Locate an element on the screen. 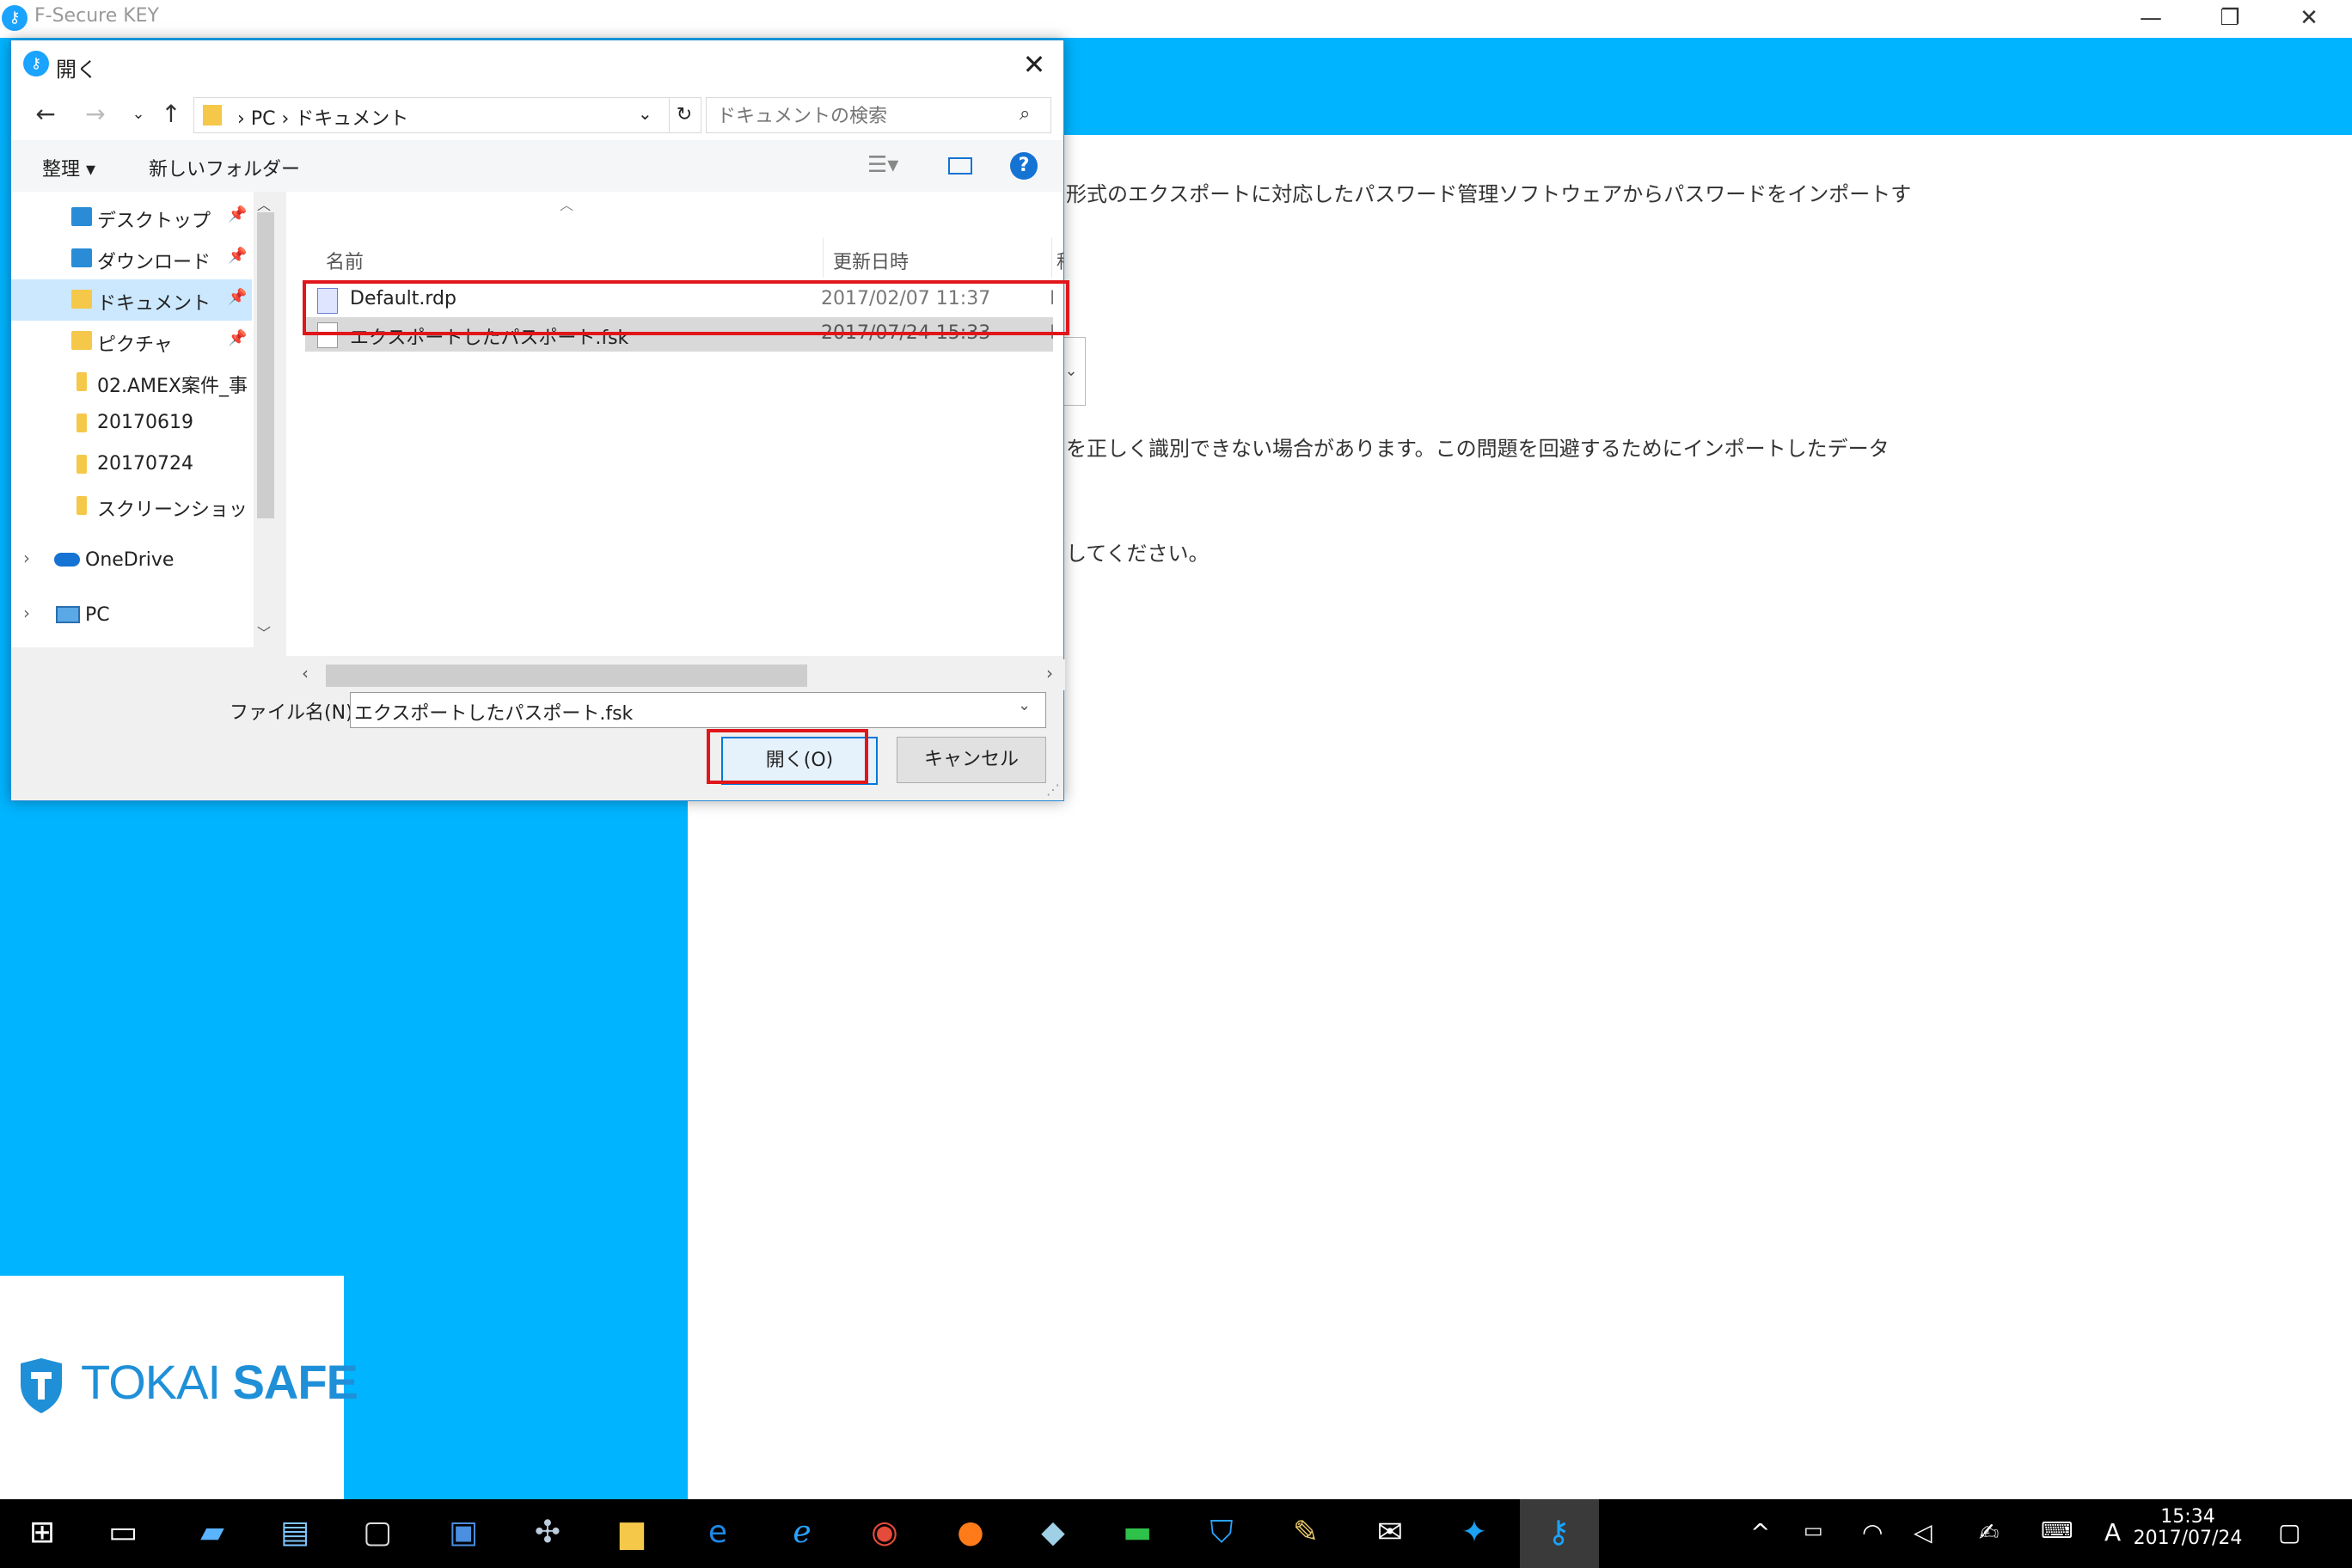 The height and width of the screenshot is (1568, 2352). scroll-right-icon: › is located at coordinates (1049, 673).